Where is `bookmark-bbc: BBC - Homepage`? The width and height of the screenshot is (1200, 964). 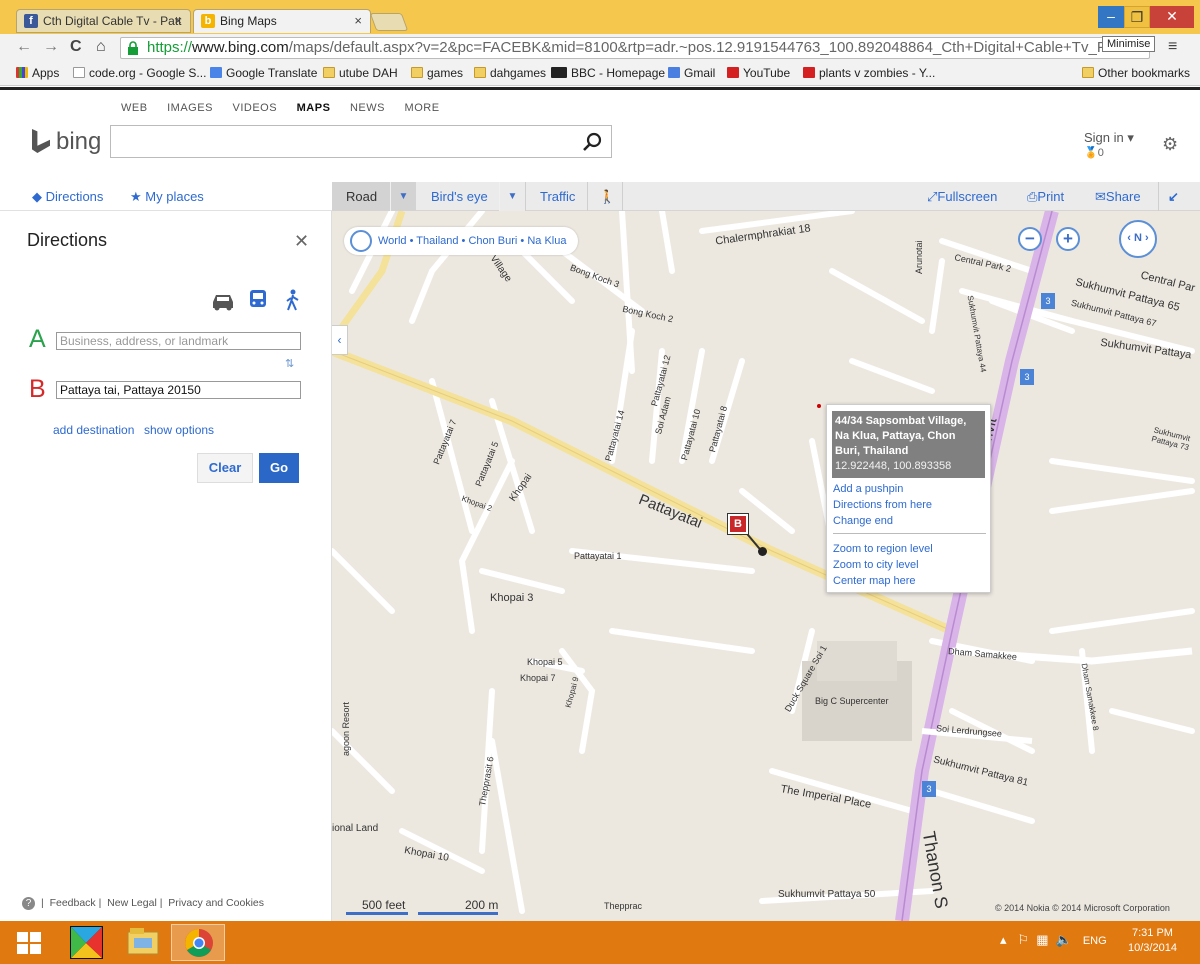
bookmark-bbc: BBC - Homepage is located at coordinates (608, 73).